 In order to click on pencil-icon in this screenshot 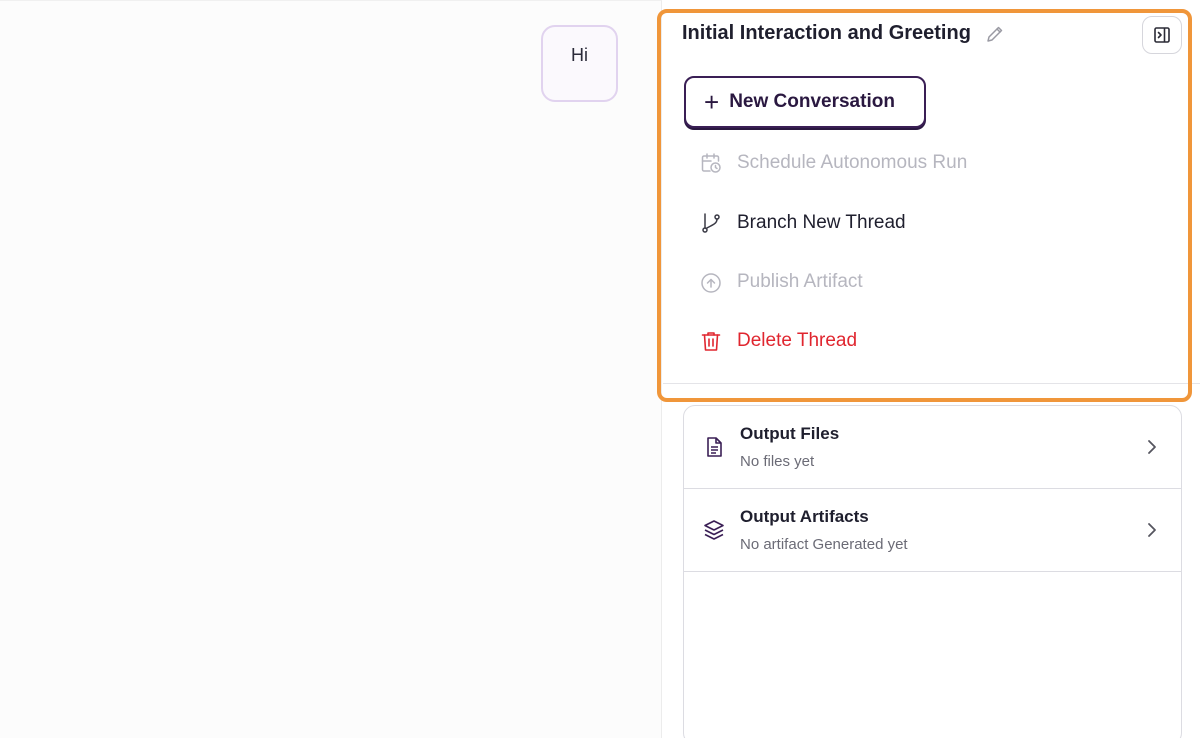, I will do `click(995, 34)`.